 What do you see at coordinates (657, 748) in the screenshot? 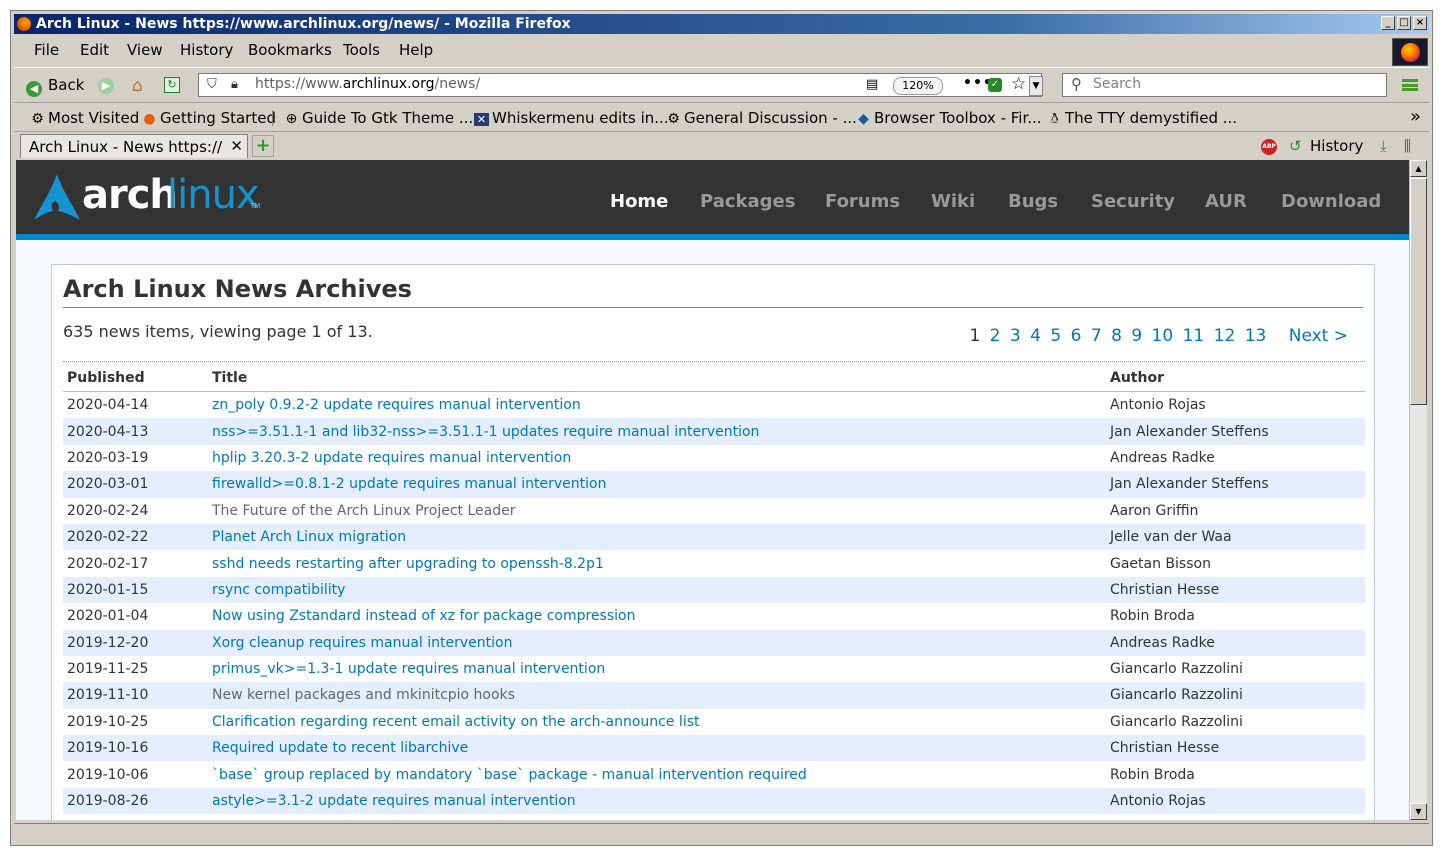
I see `news-title-cell: Required update to recent libarchive` at bounding box center [657, 748].